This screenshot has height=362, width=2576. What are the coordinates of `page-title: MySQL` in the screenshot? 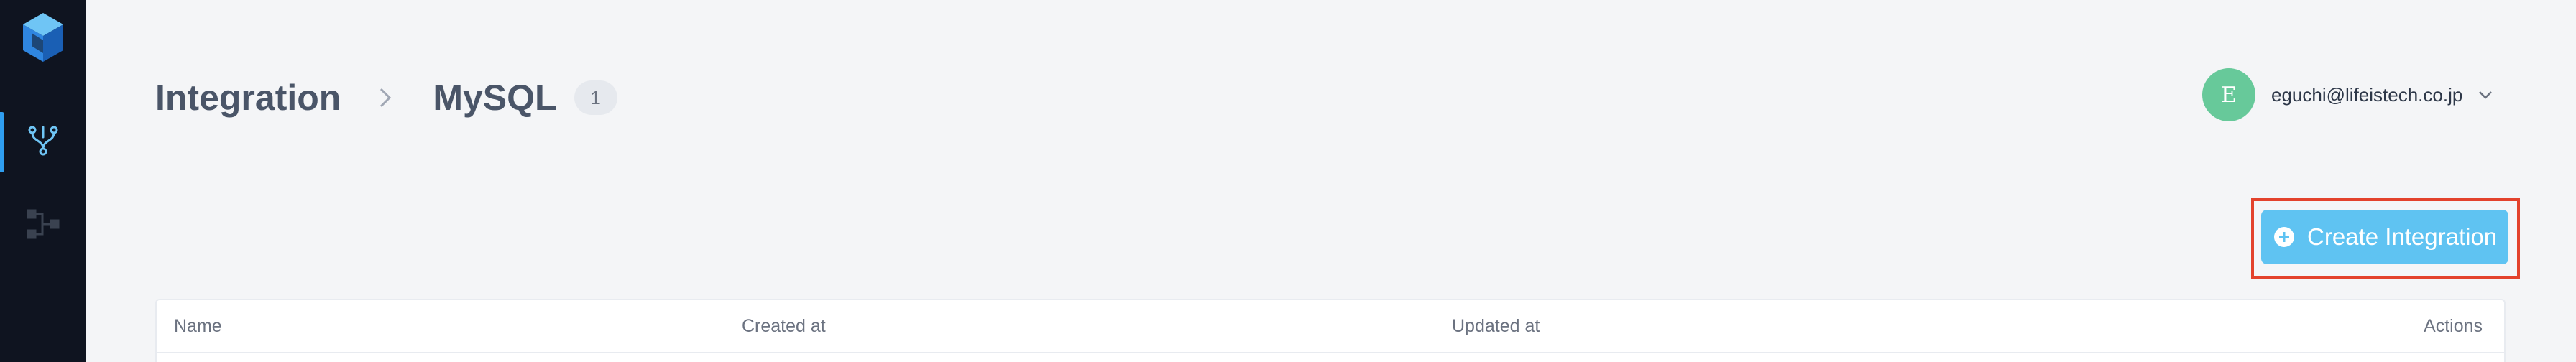 It's located at (495, 98).